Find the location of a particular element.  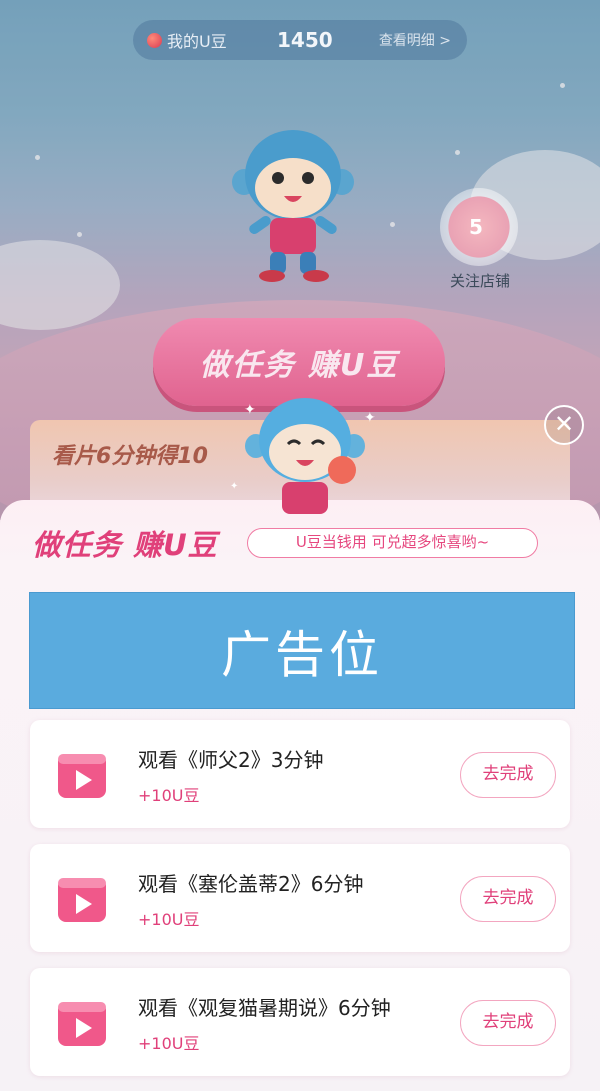

close-icon: ✕ is located at coordinates (564, 425).